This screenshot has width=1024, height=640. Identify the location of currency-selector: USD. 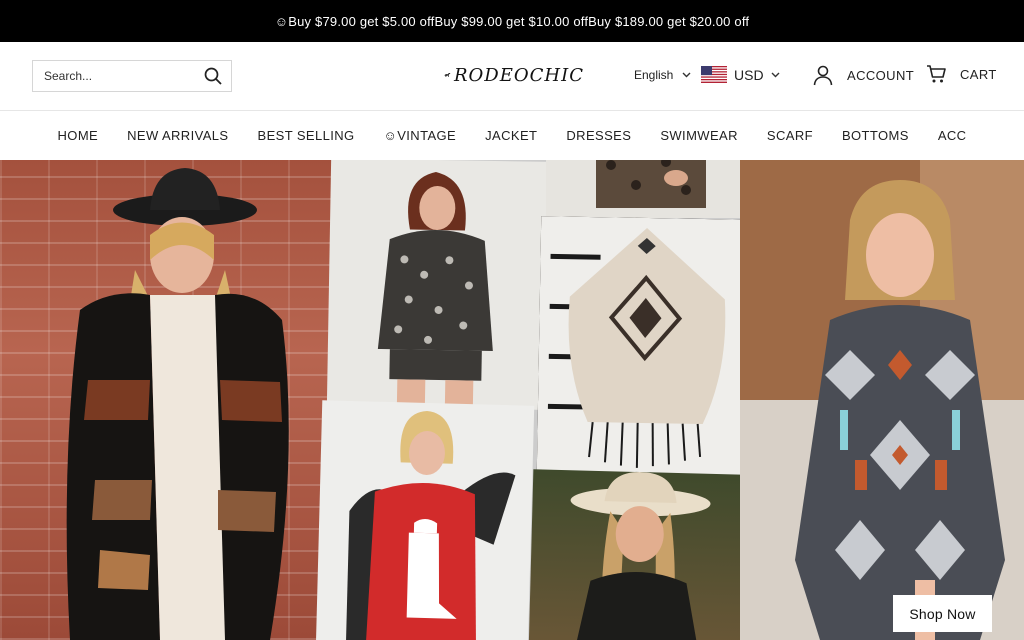
(740, 74).